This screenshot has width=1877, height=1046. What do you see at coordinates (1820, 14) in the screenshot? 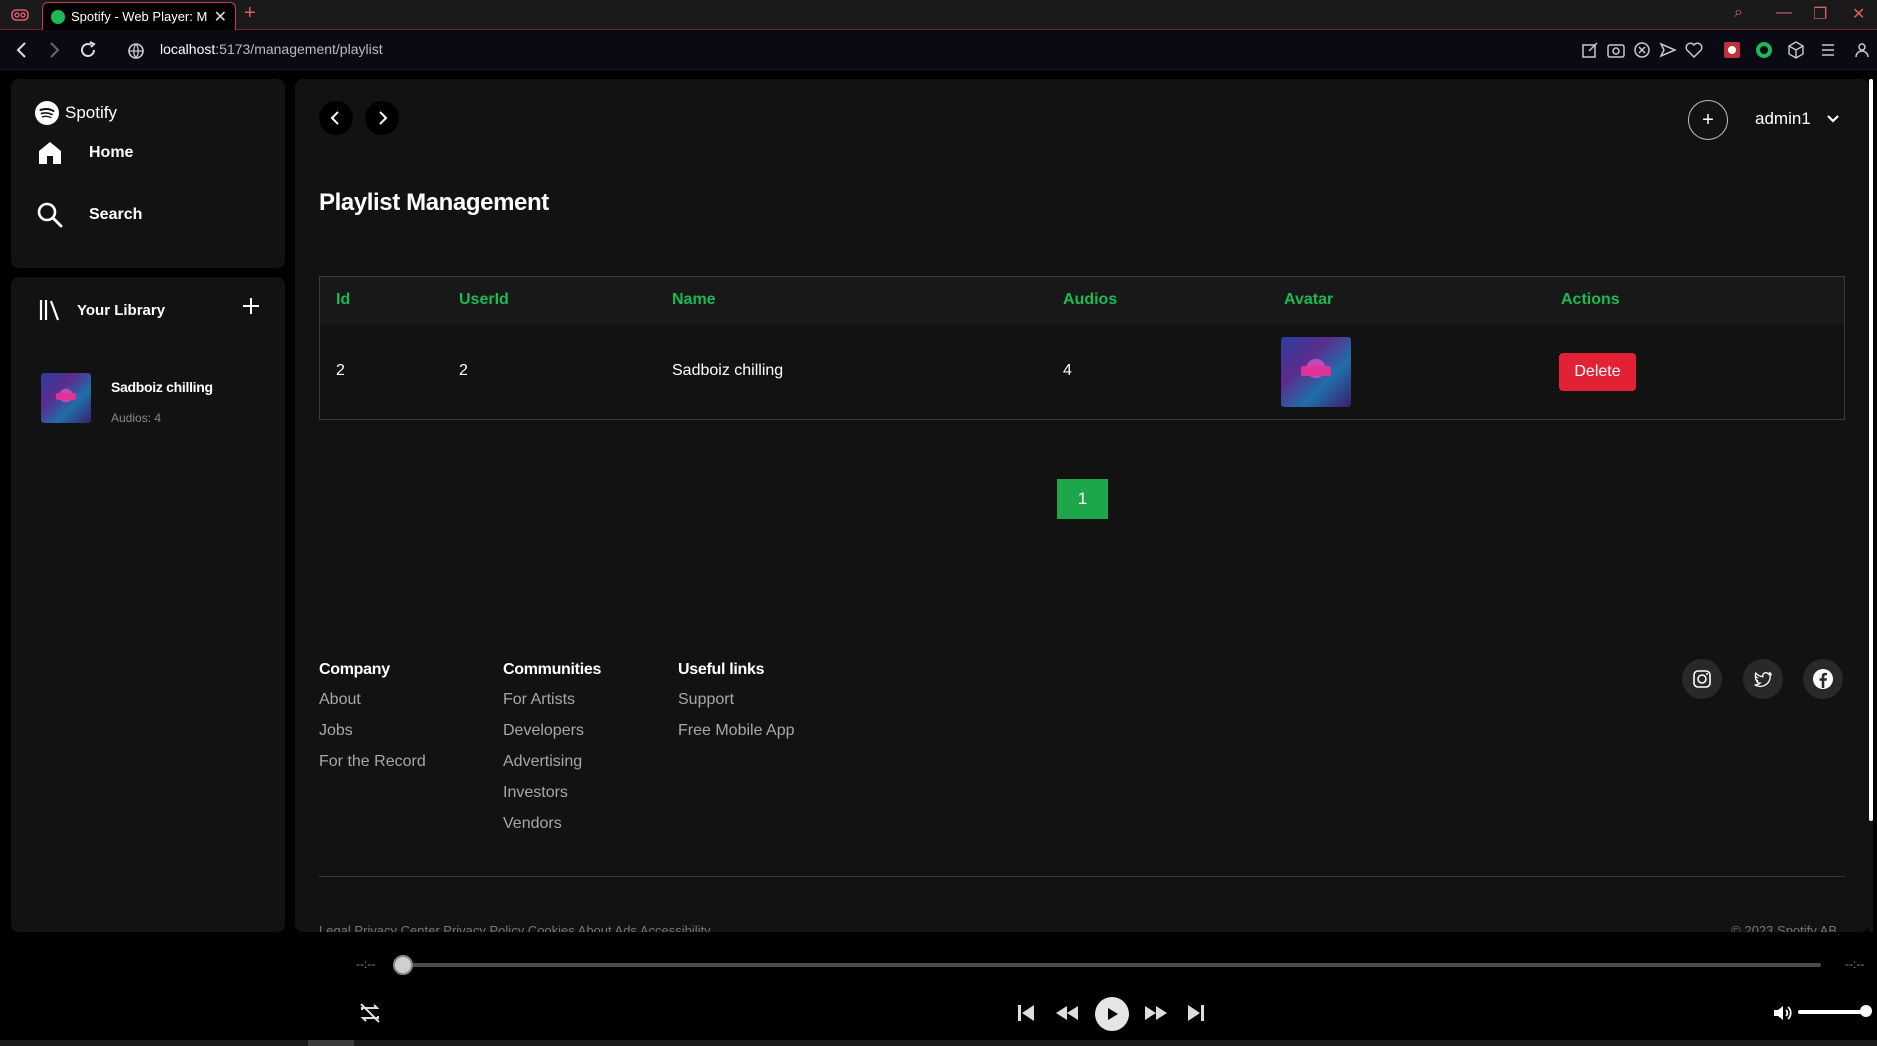
I see `restore-icon: ❐` at bounding box center [1820, 14].